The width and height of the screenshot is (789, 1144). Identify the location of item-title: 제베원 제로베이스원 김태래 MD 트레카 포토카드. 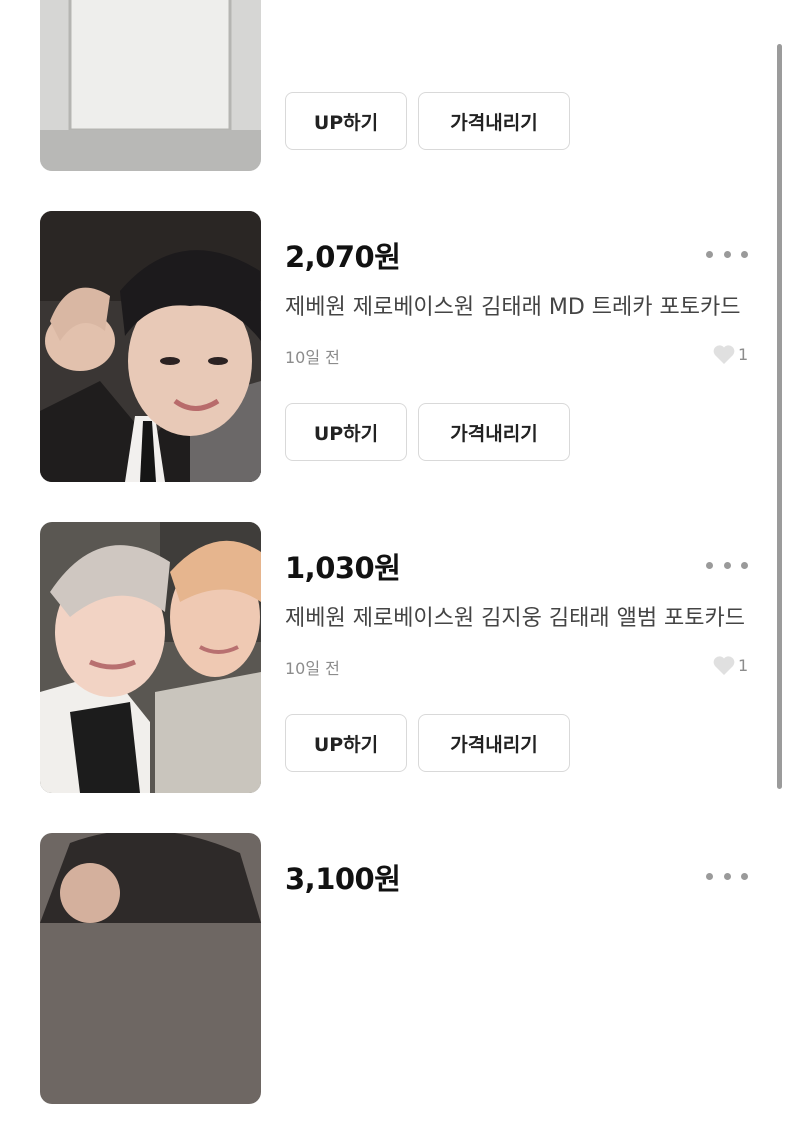
(516, 305).